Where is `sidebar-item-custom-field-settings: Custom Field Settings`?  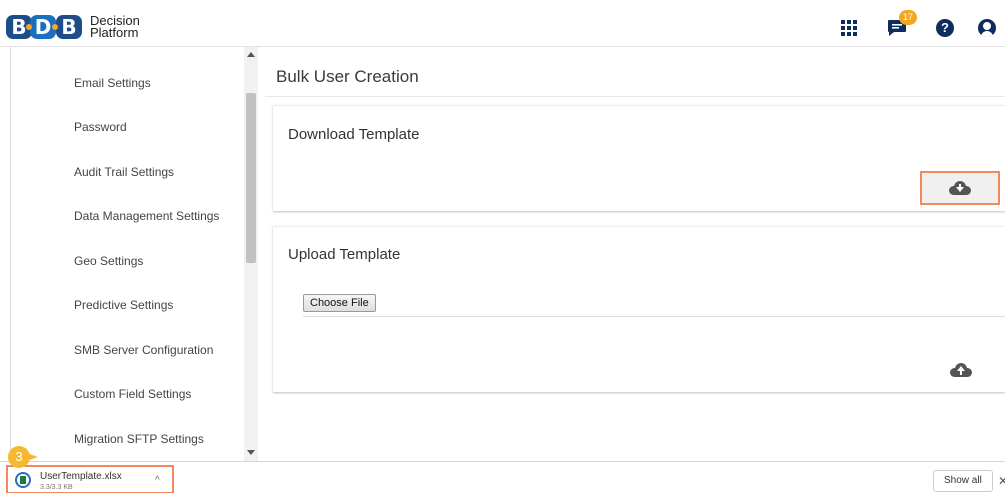
sidebar-item-custom-field-settings: Custom Field Settings is located at coordinates (132, 394).